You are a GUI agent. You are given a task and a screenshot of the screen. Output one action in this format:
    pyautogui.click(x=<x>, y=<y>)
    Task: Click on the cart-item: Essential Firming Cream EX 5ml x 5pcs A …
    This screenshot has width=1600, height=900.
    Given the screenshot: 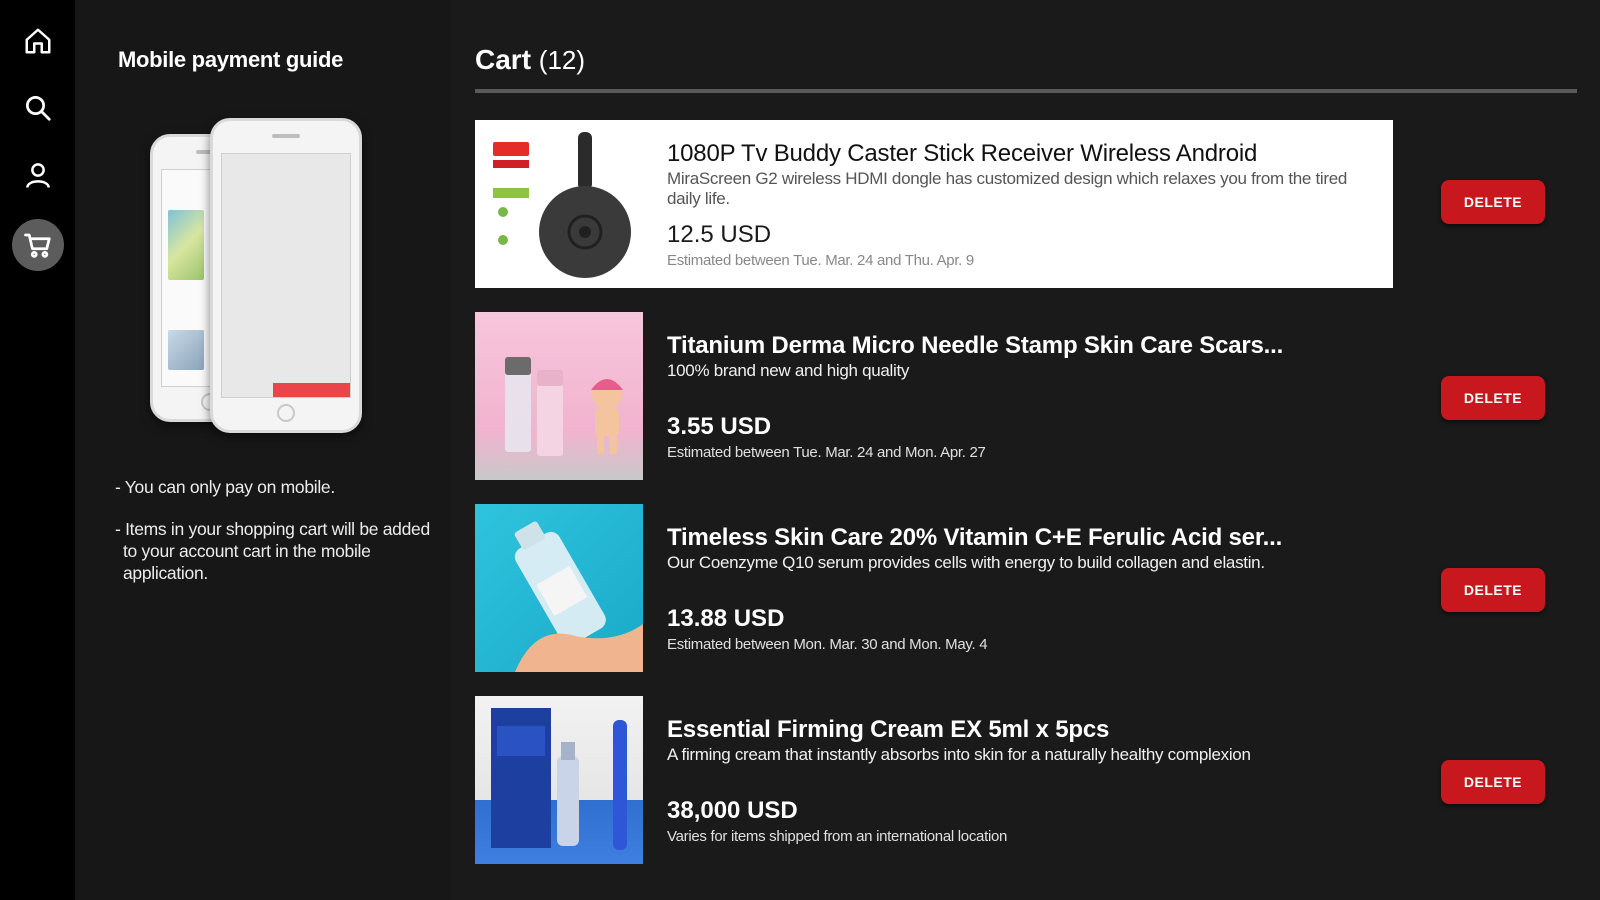 What is the action you would take?
    pyautogui.click(x=934, y=780)
    